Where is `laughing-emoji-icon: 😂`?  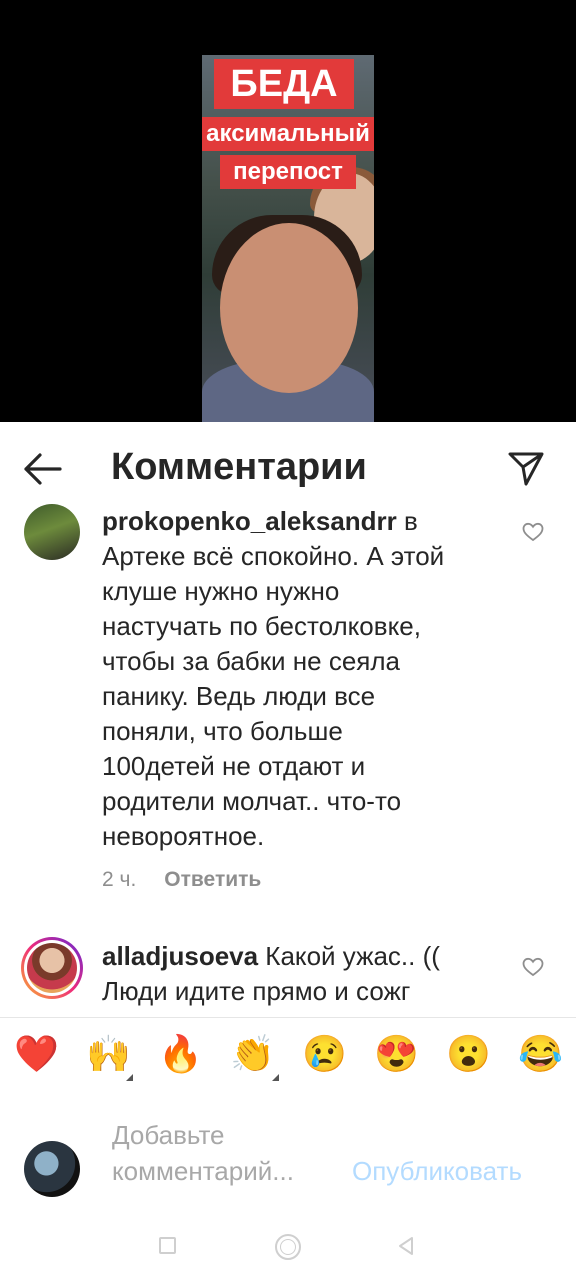 laughing-emoji-icon: 😂 is located at coordinates (540, 1054).